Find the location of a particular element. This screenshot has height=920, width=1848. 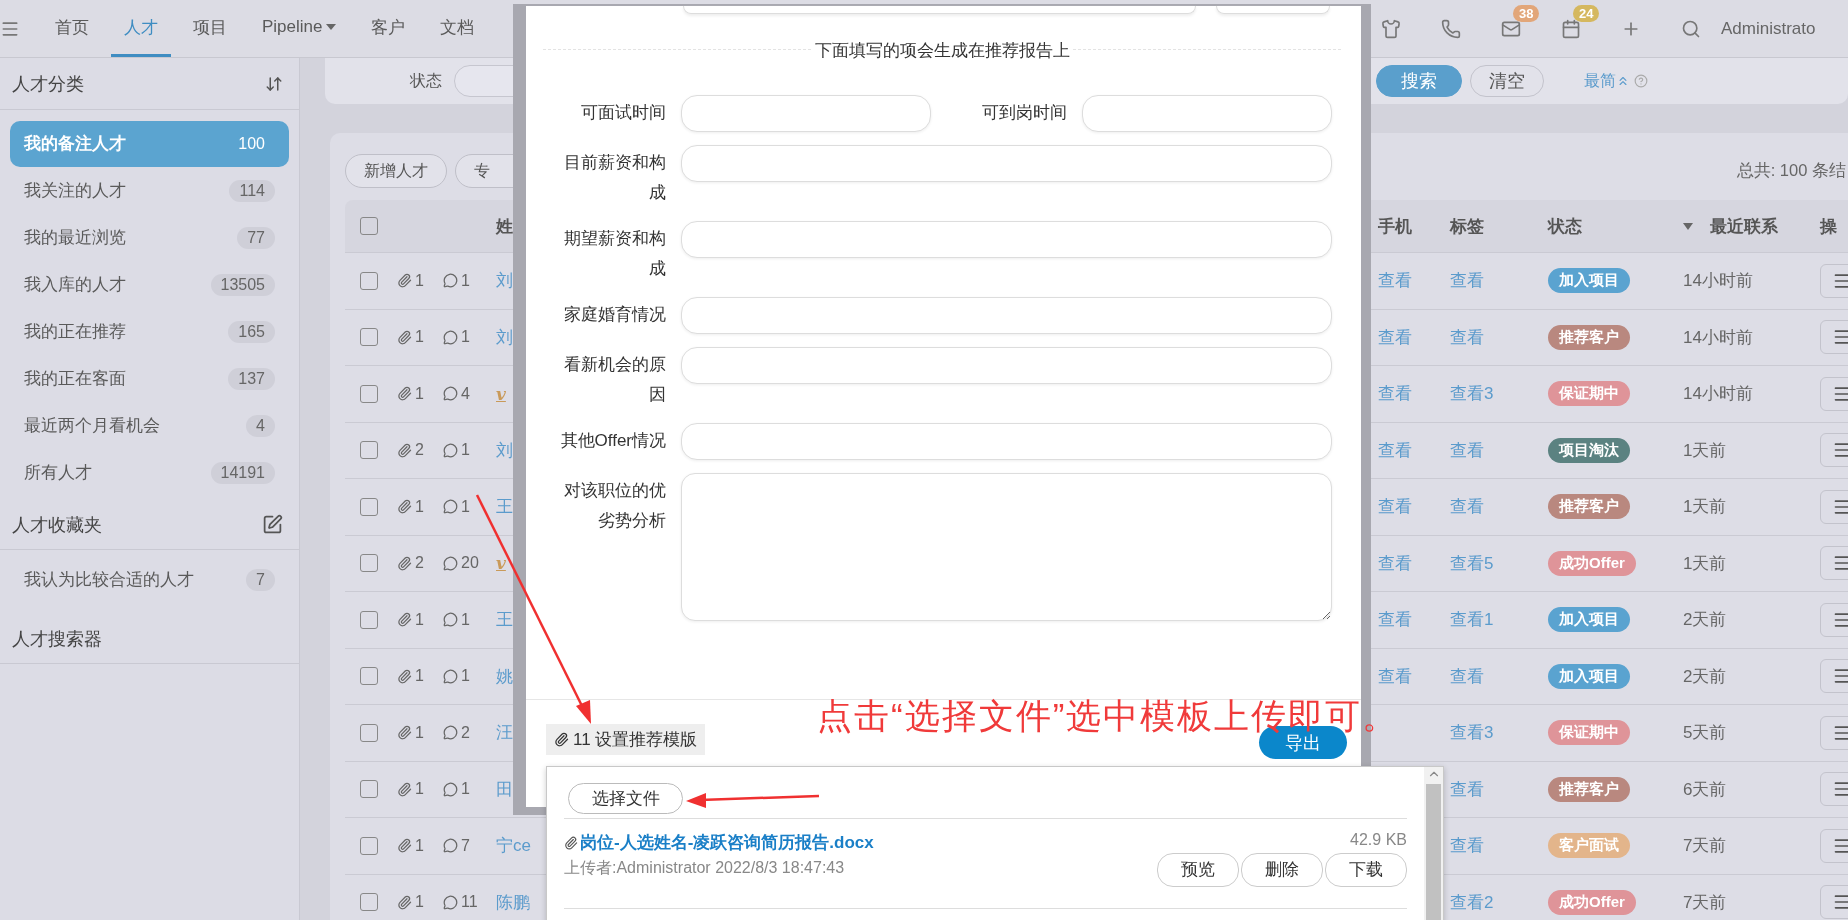

template-link: 11 设置推荐模版 is located at coordinates (625, 739).